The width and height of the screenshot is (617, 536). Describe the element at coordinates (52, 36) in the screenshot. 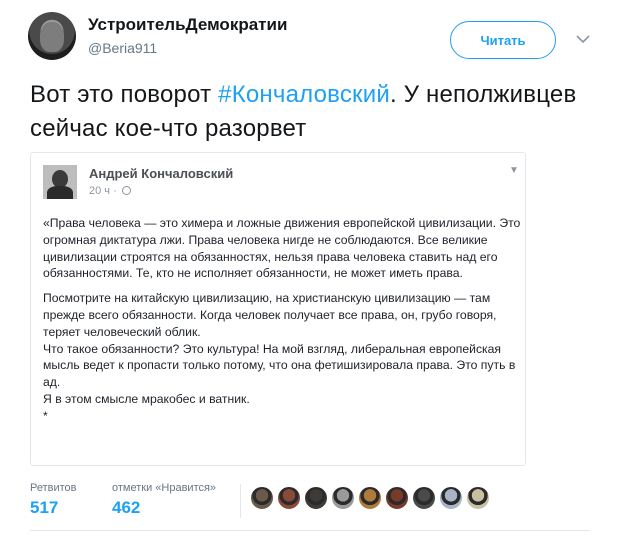

I see `avatar` at that location.